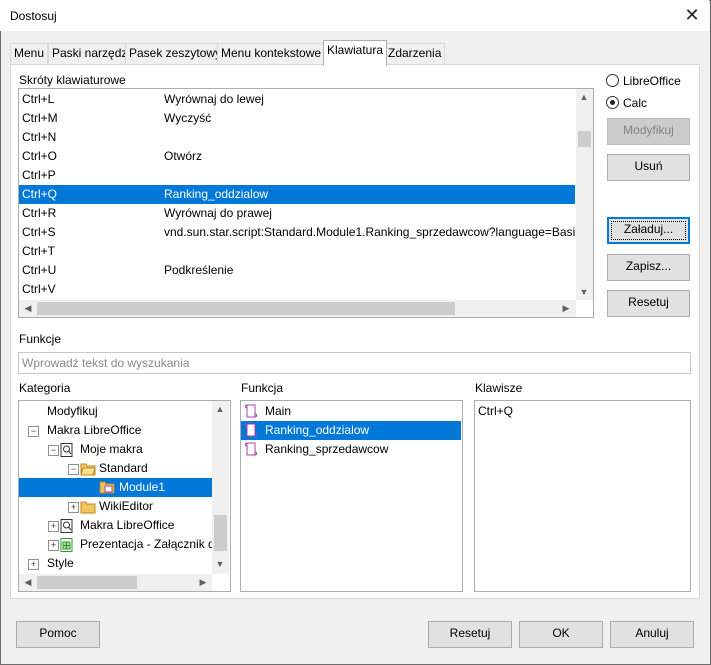 The width and height of the screenshot is (711, 665). What do you see at coordinates (297, 194) in the screenshot?
I see `shortcut-row-selected: Ctrl+Q Ranking_oddzialow` at bounding box center [297, 194].